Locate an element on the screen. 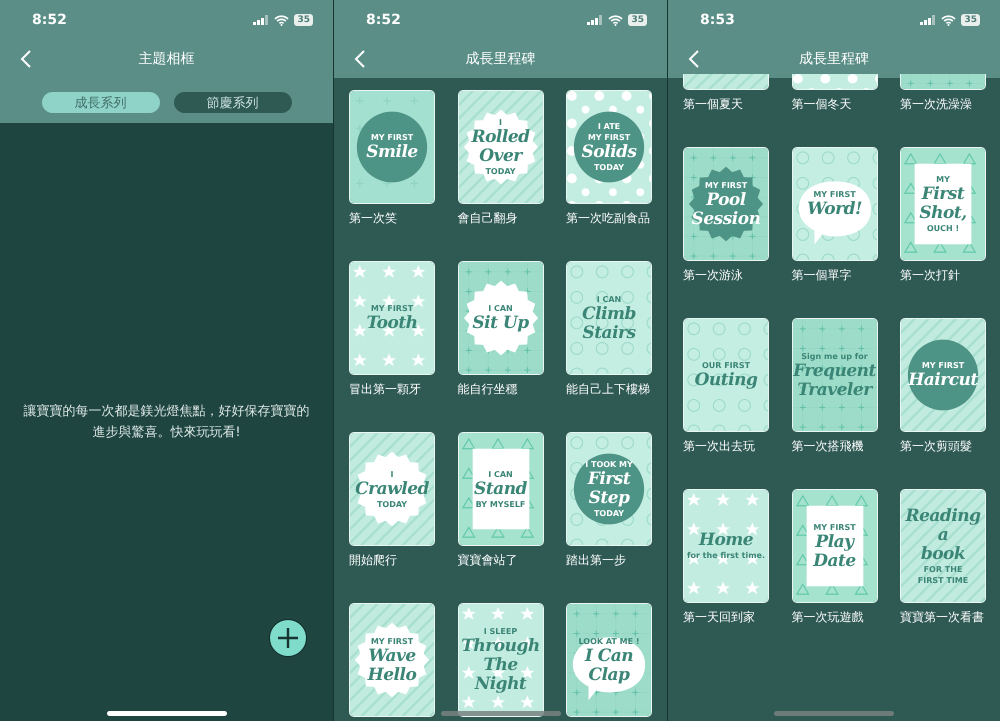 The image size is (1000, 721). card-caption: FOR THE is located at coordinates (943, 569).